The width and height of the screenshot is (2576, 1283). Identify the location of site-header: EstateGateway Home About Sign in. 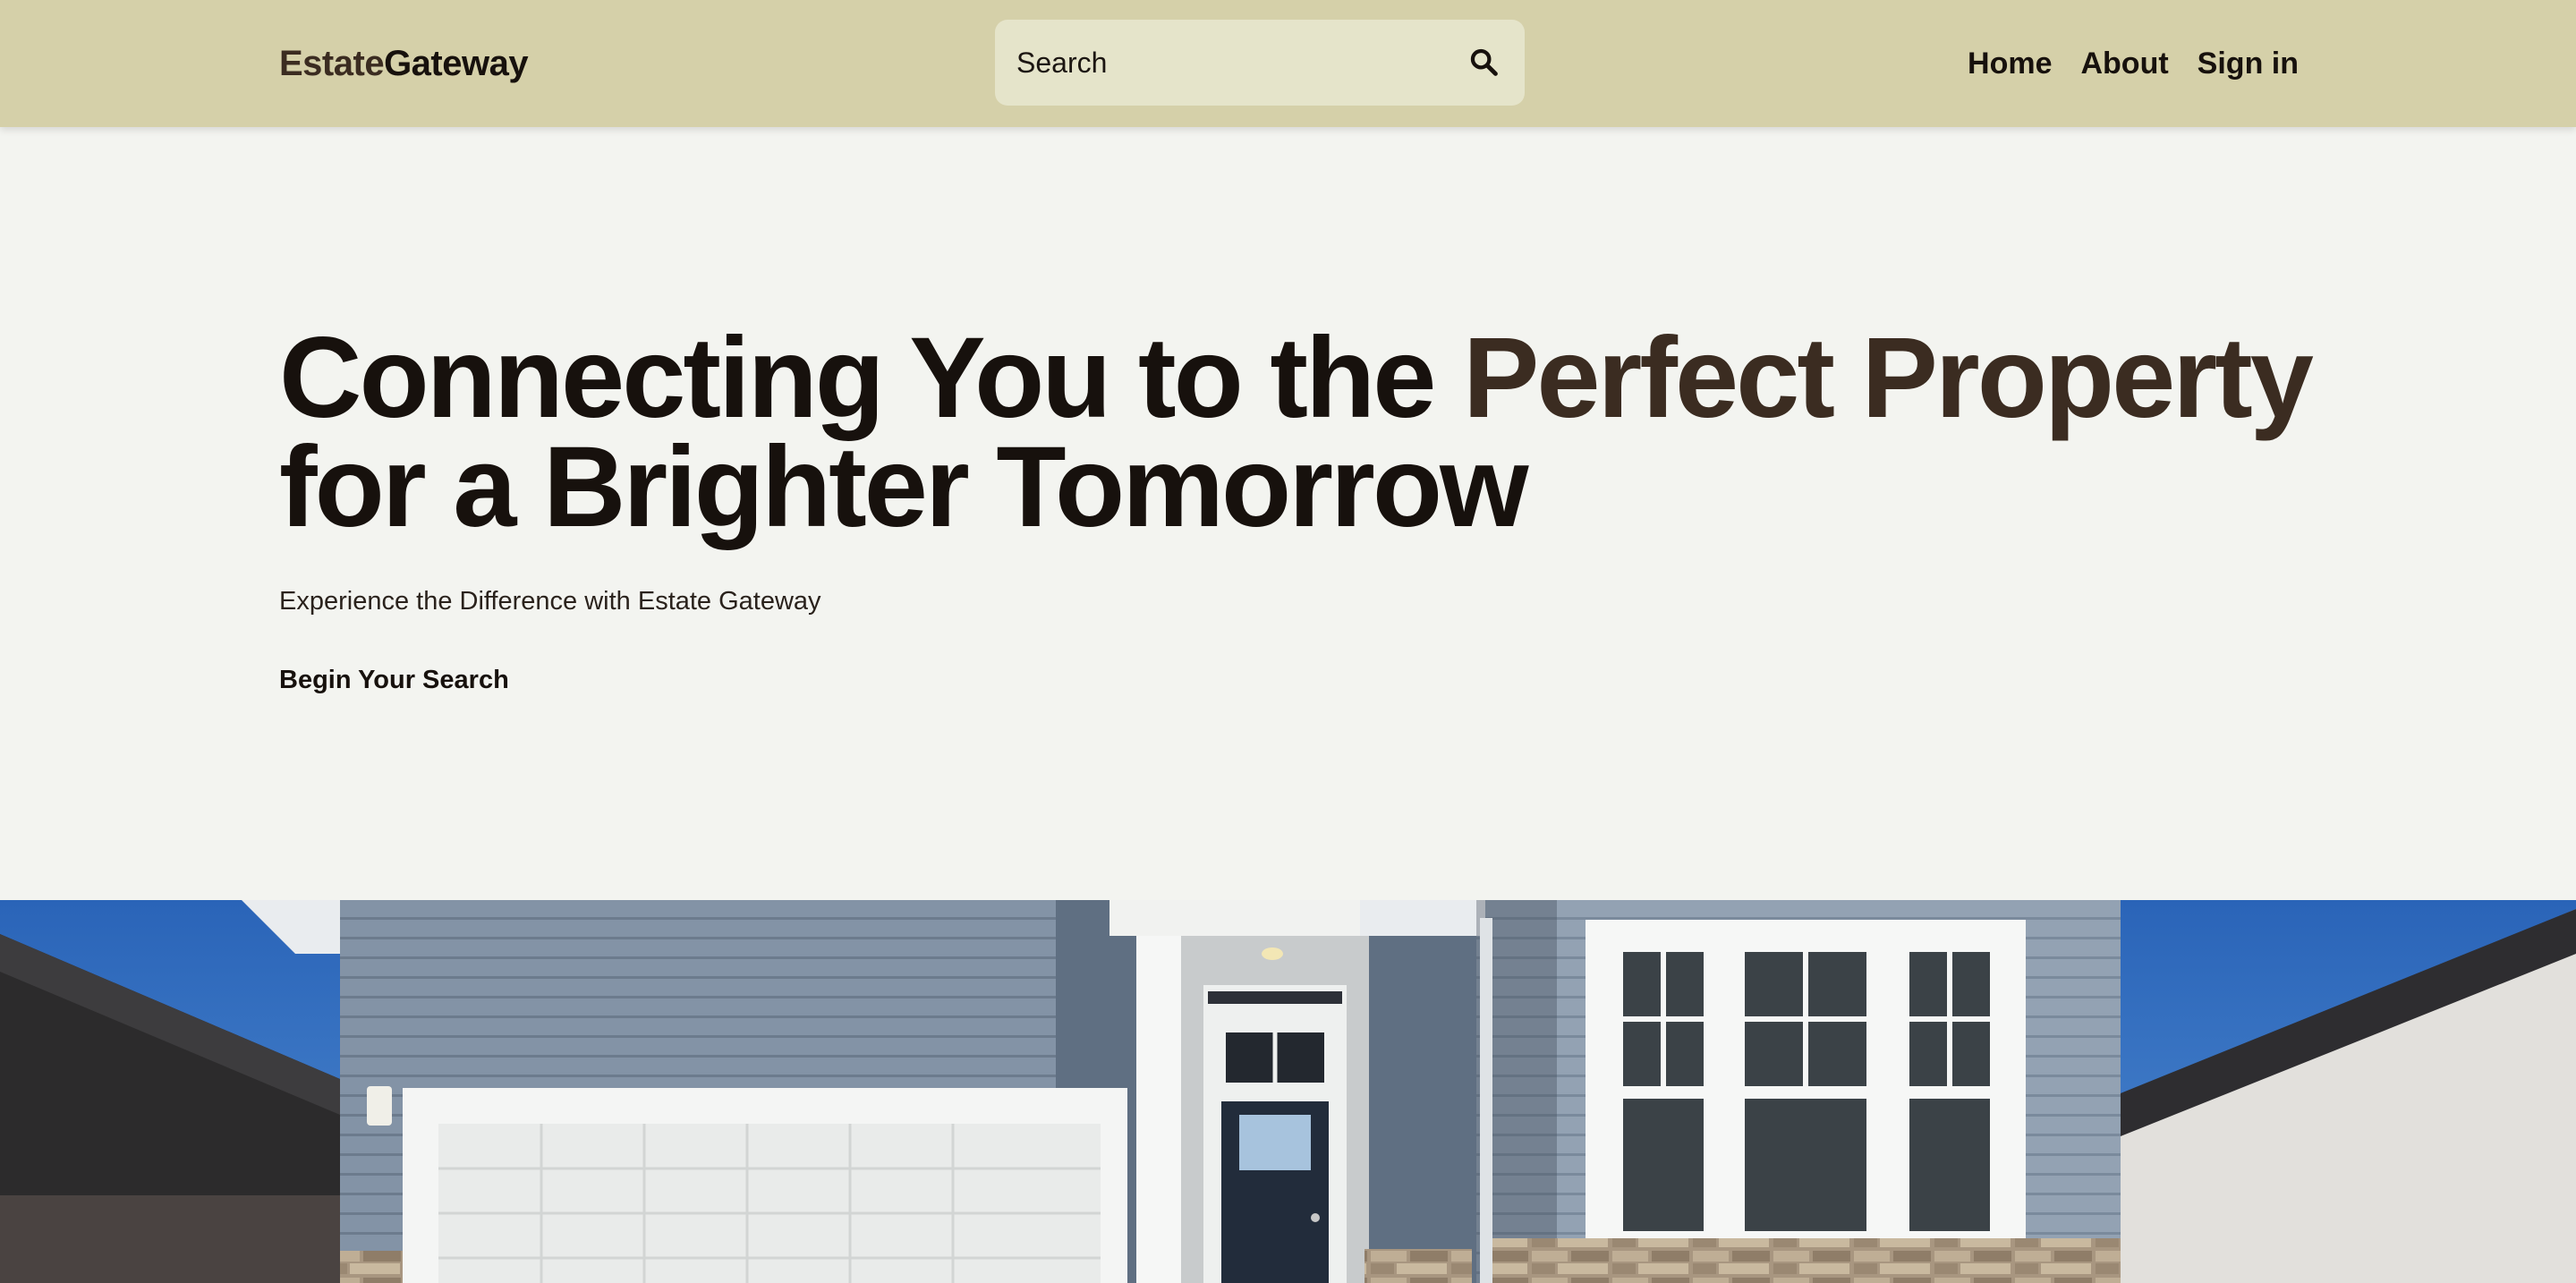
(1288, 63).